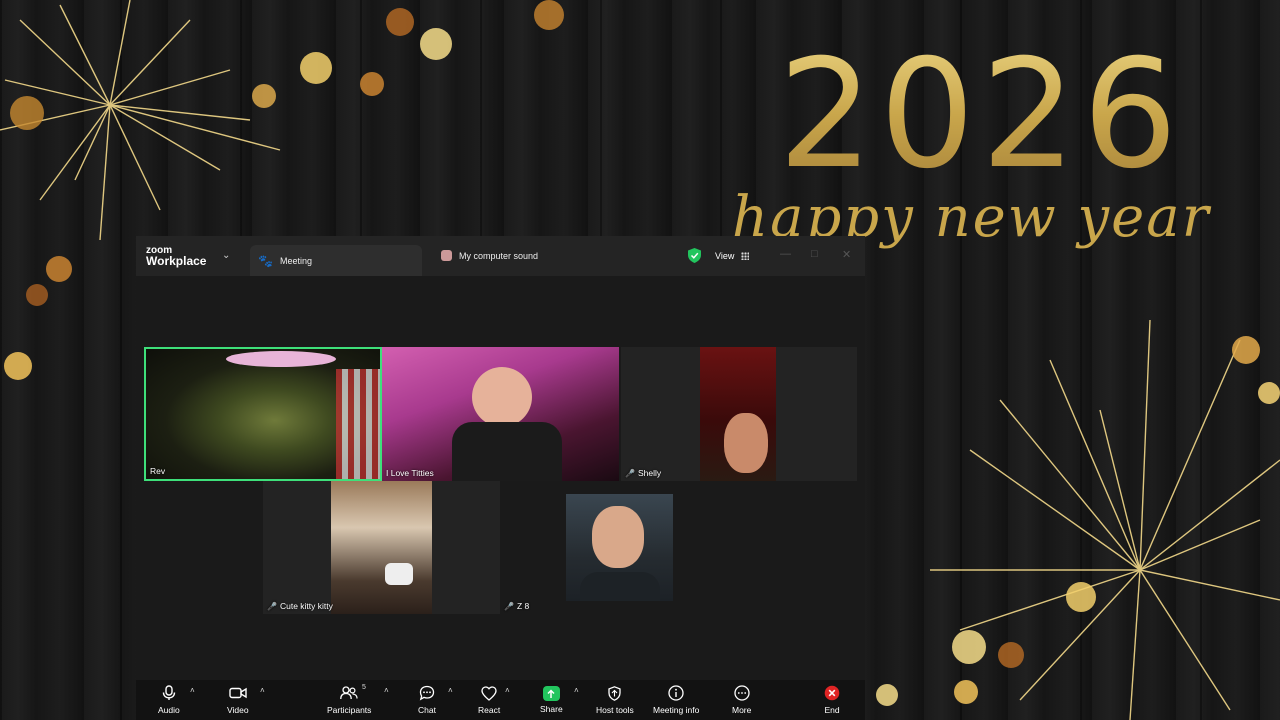 The image size is (1280, 720). Describe the element at coordinates (676, 693) in the screenshot. I see `info-icon` at that location.